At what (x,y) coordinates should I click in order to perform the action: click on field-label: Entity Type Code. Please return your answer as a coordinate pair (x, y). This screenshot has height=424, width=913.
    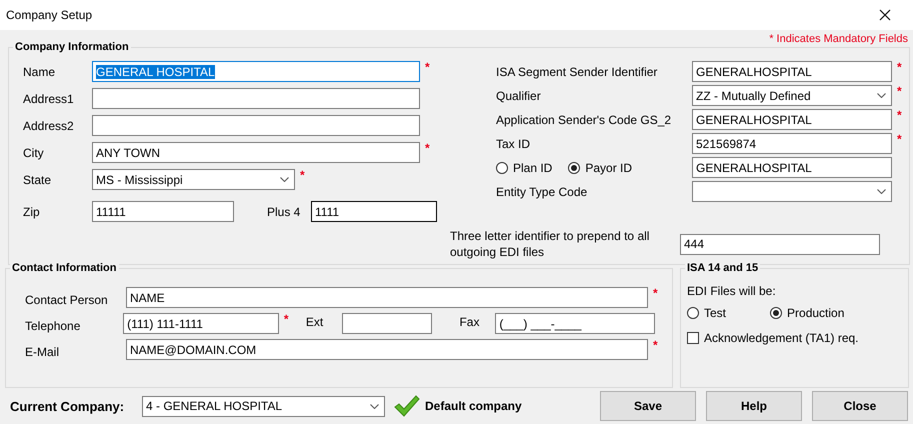
    Looking at the image, I should click on (542, 191).